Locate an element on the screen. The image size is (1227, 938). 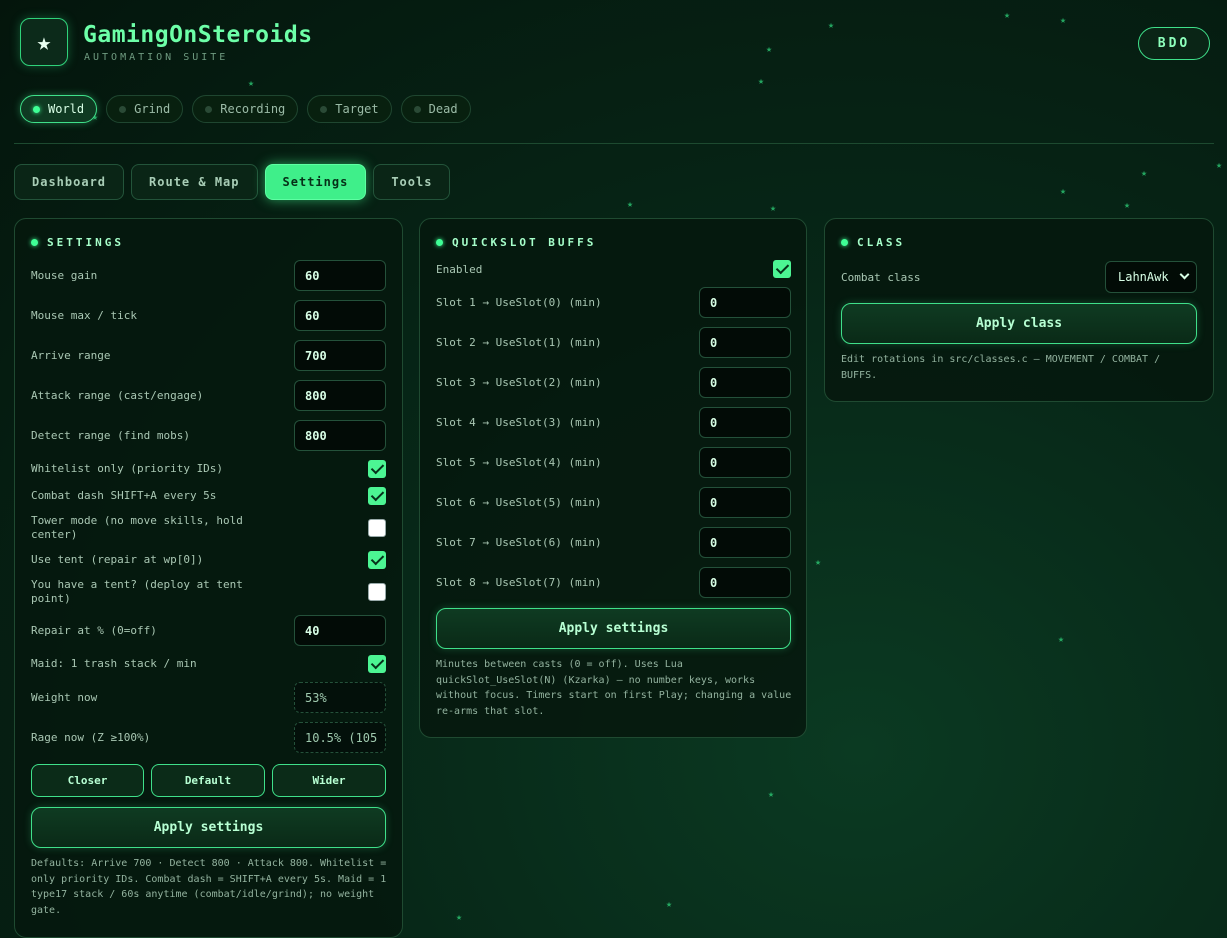
setting-label: You have a tent? (deploy at tent point) is located at coordinates (137, 591).